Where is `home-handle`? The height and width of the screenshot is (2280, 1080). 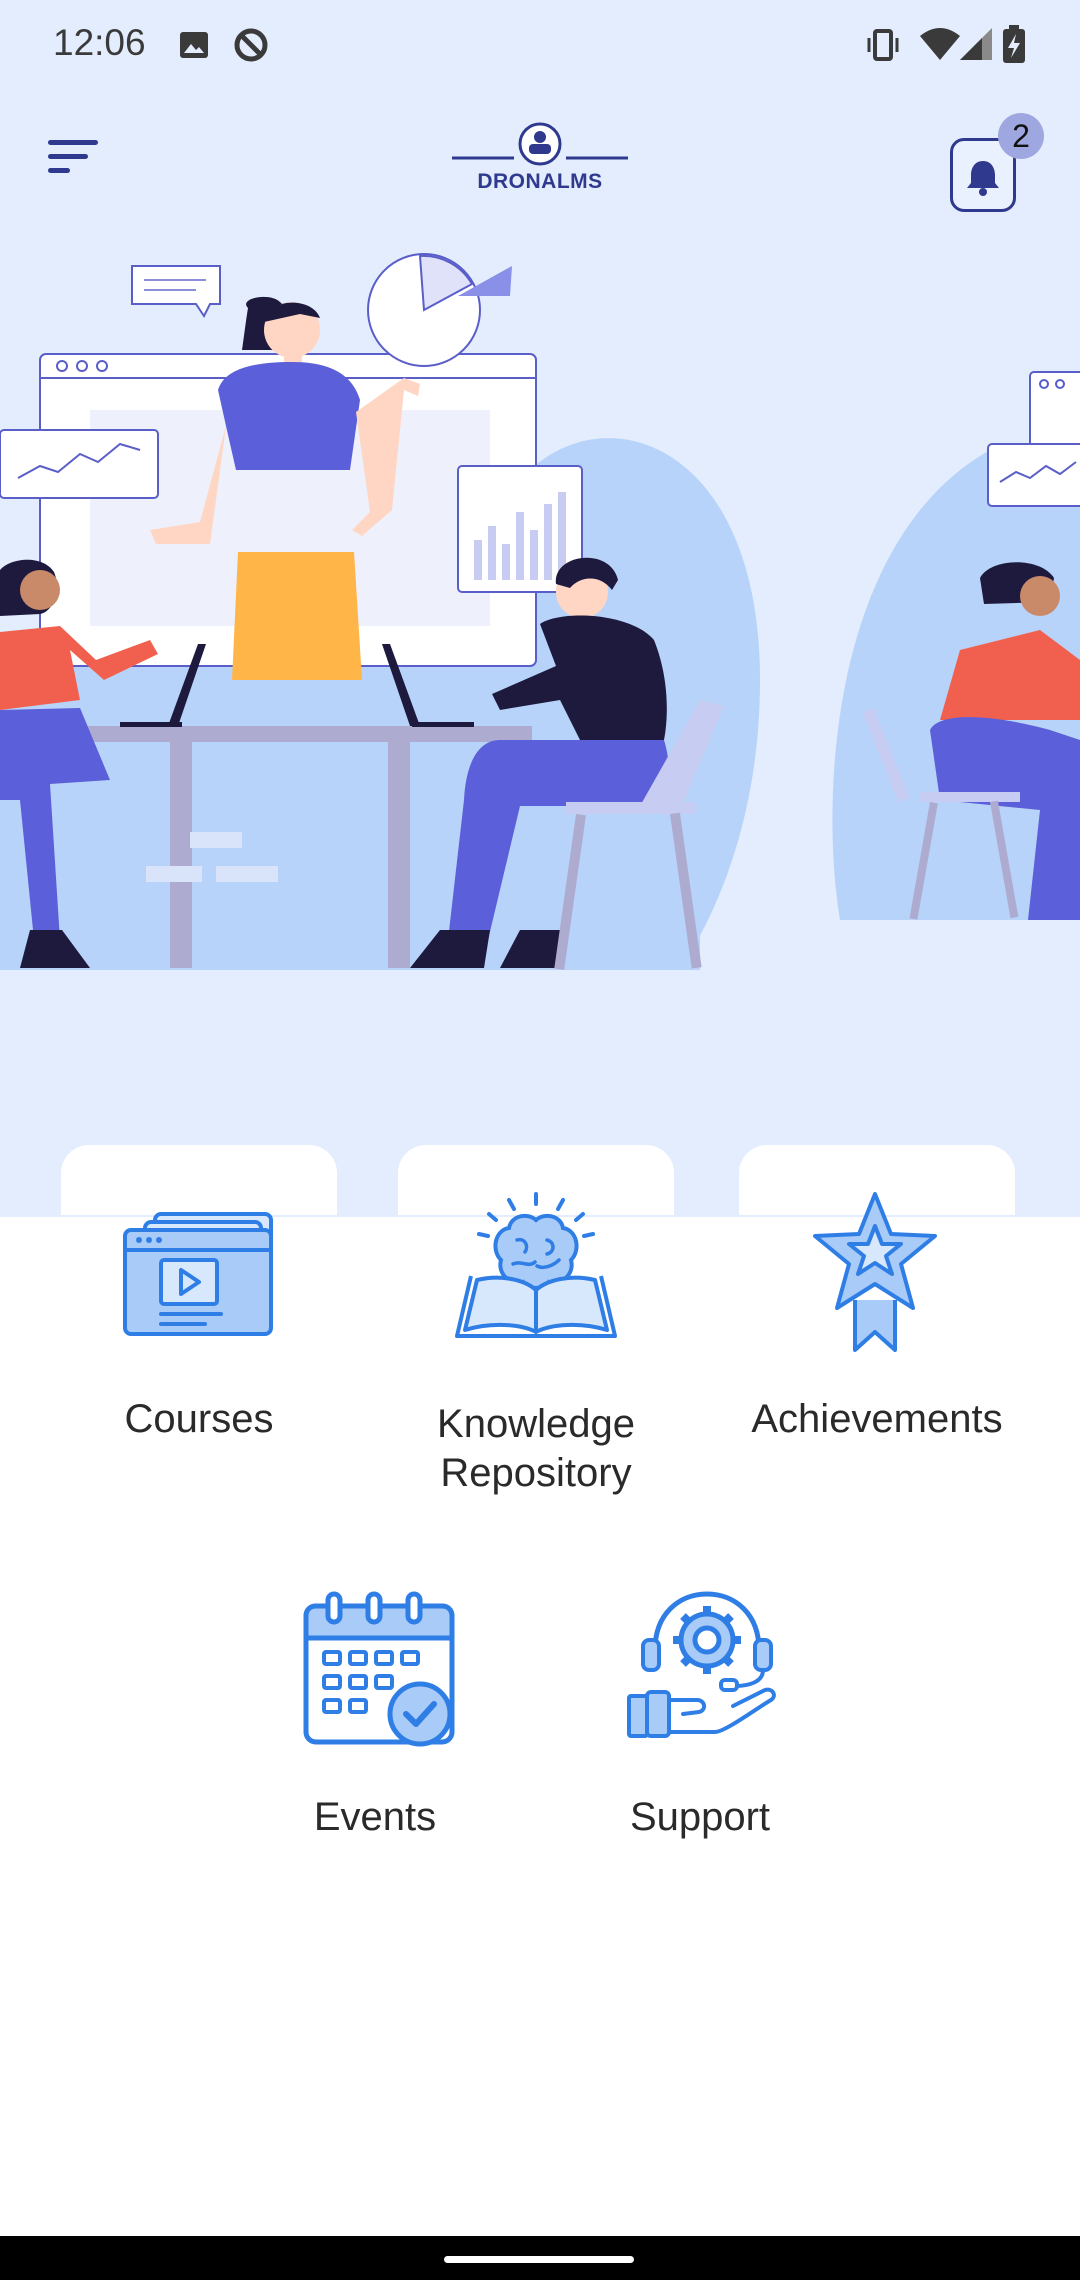
home-handle is located at coordinates (539, 2259).